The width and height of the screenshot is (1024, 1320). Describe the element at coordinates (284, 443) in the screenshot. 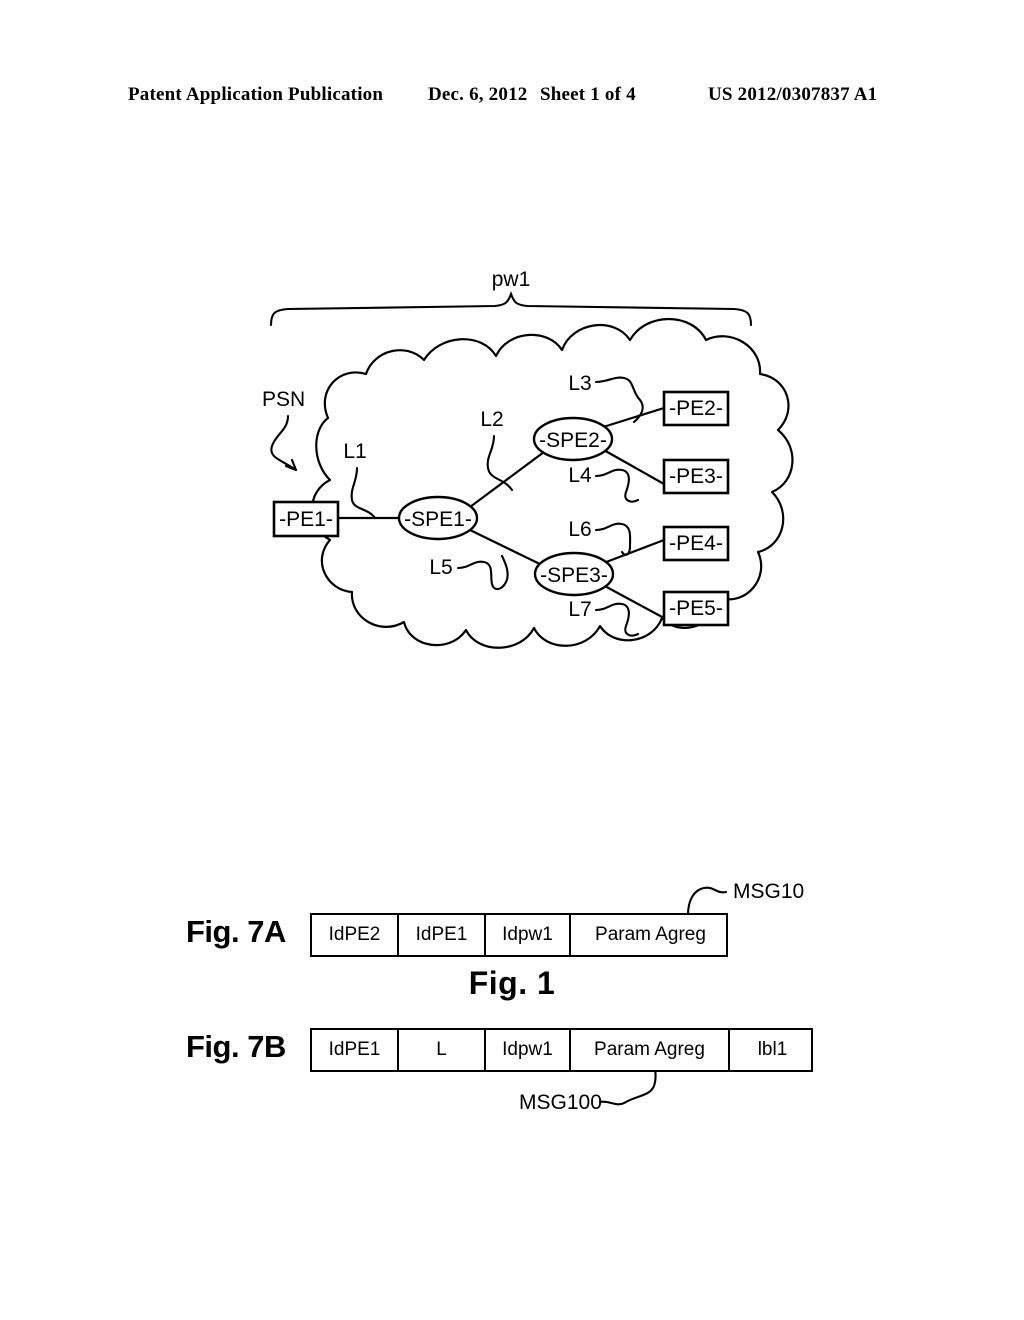

I see `psn-pointer-arrow` at that location.